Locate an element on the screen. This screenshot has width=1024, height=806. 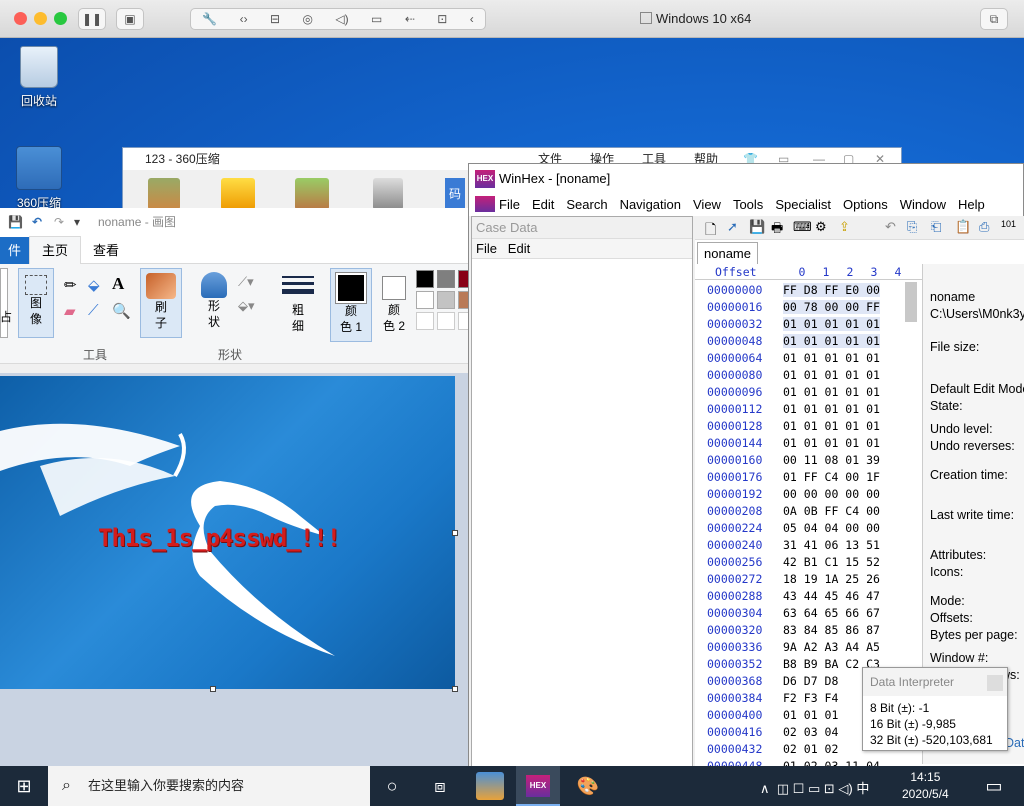
menu-specialist: Specialist is located at coordinates (803, 204).